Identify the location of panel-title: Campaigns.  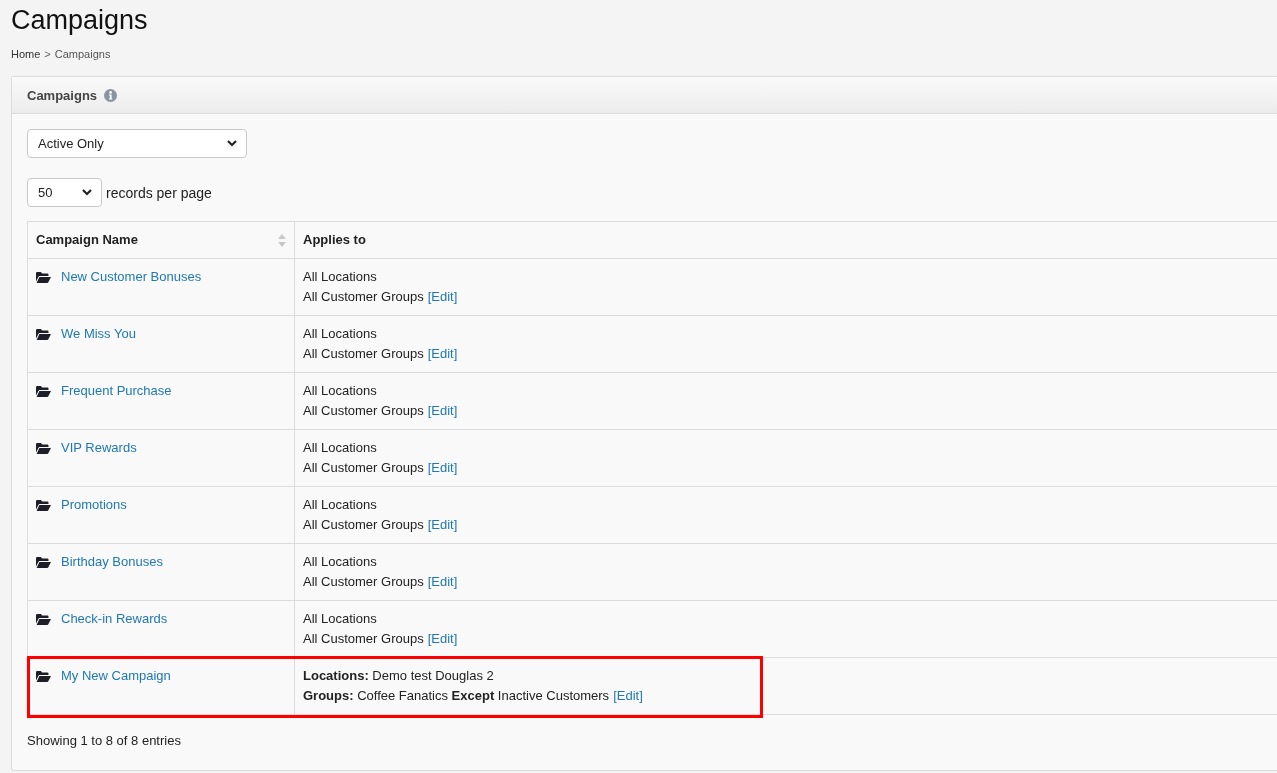
(62, 95).